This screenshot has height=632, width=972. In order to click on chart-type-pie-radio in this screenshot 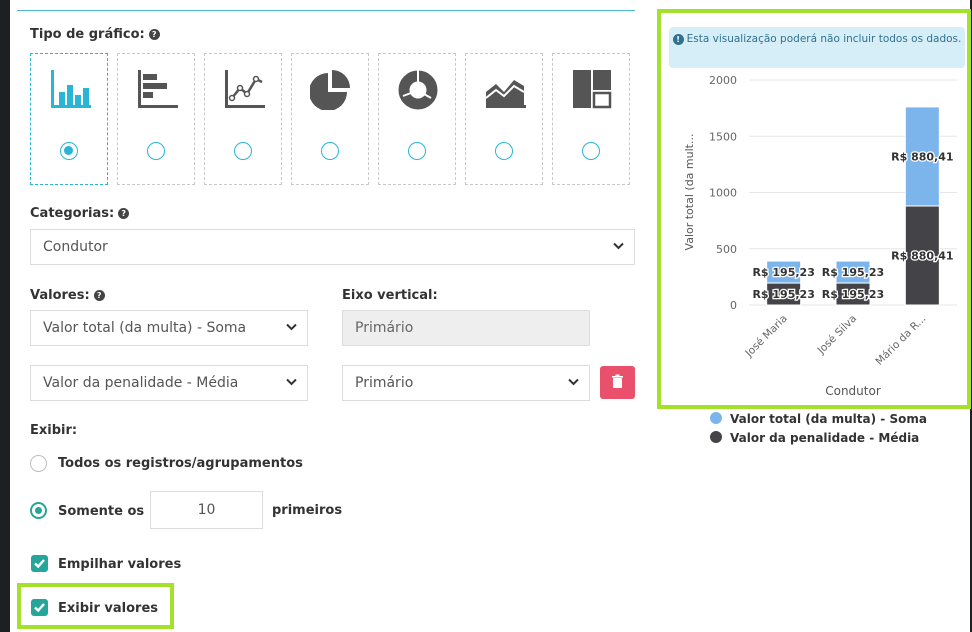, I will do `click(330, 151)`.